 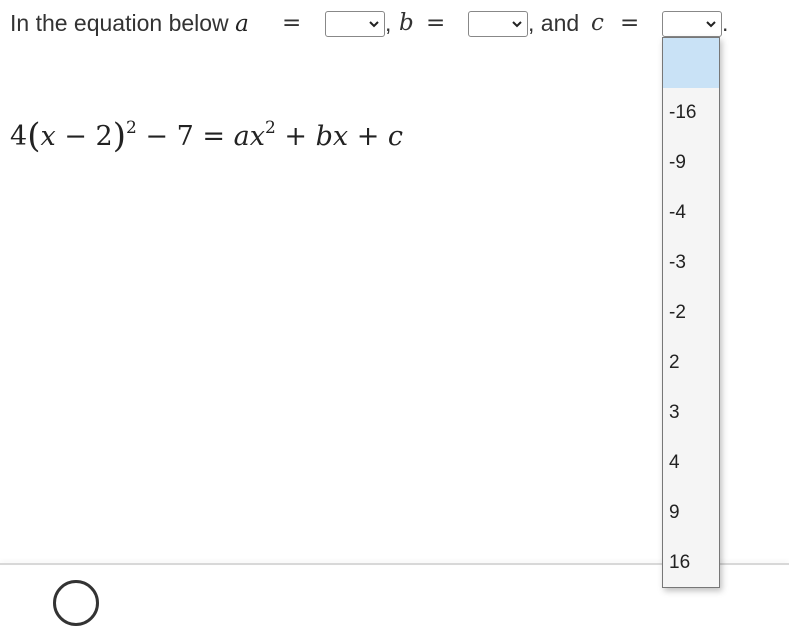 What do you see at coordinates (691, 463) in the screenshot?
I see `dropdown-option: 4` at bounding box center [691, 463].